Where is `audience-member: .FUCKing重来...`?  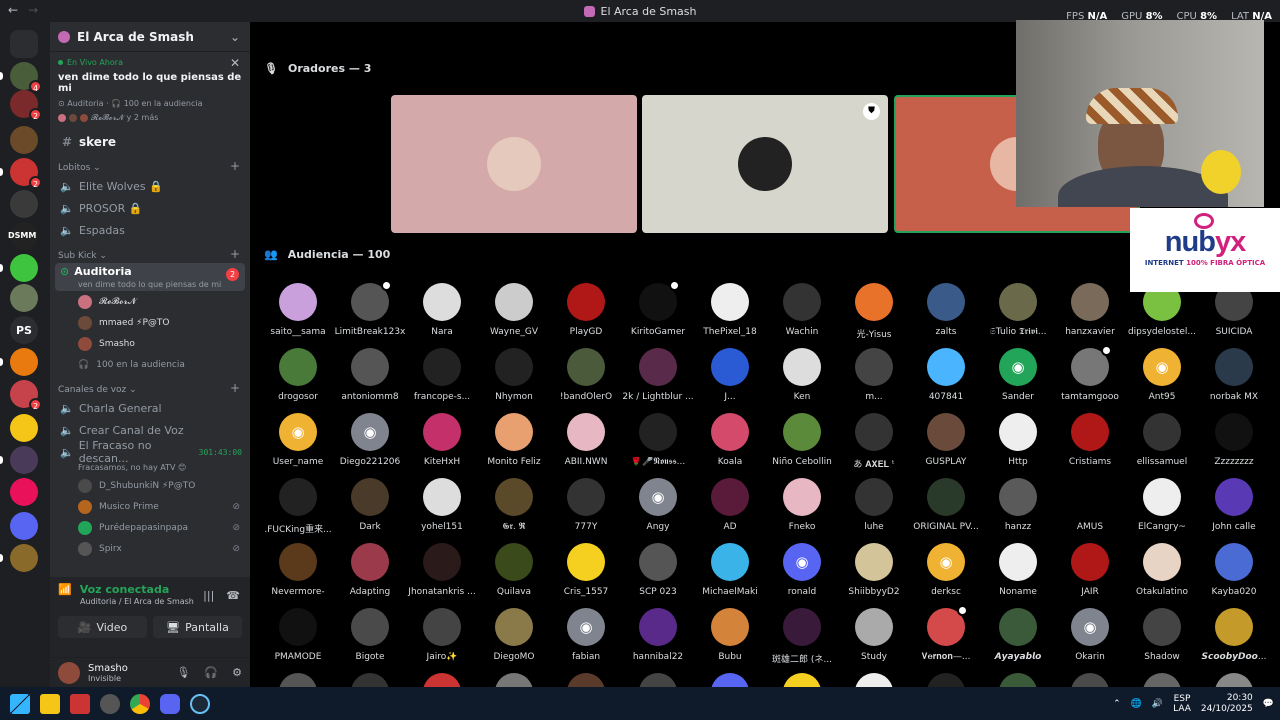 audience-member: .FUCKing重来... is located at coordinates (298, 510).